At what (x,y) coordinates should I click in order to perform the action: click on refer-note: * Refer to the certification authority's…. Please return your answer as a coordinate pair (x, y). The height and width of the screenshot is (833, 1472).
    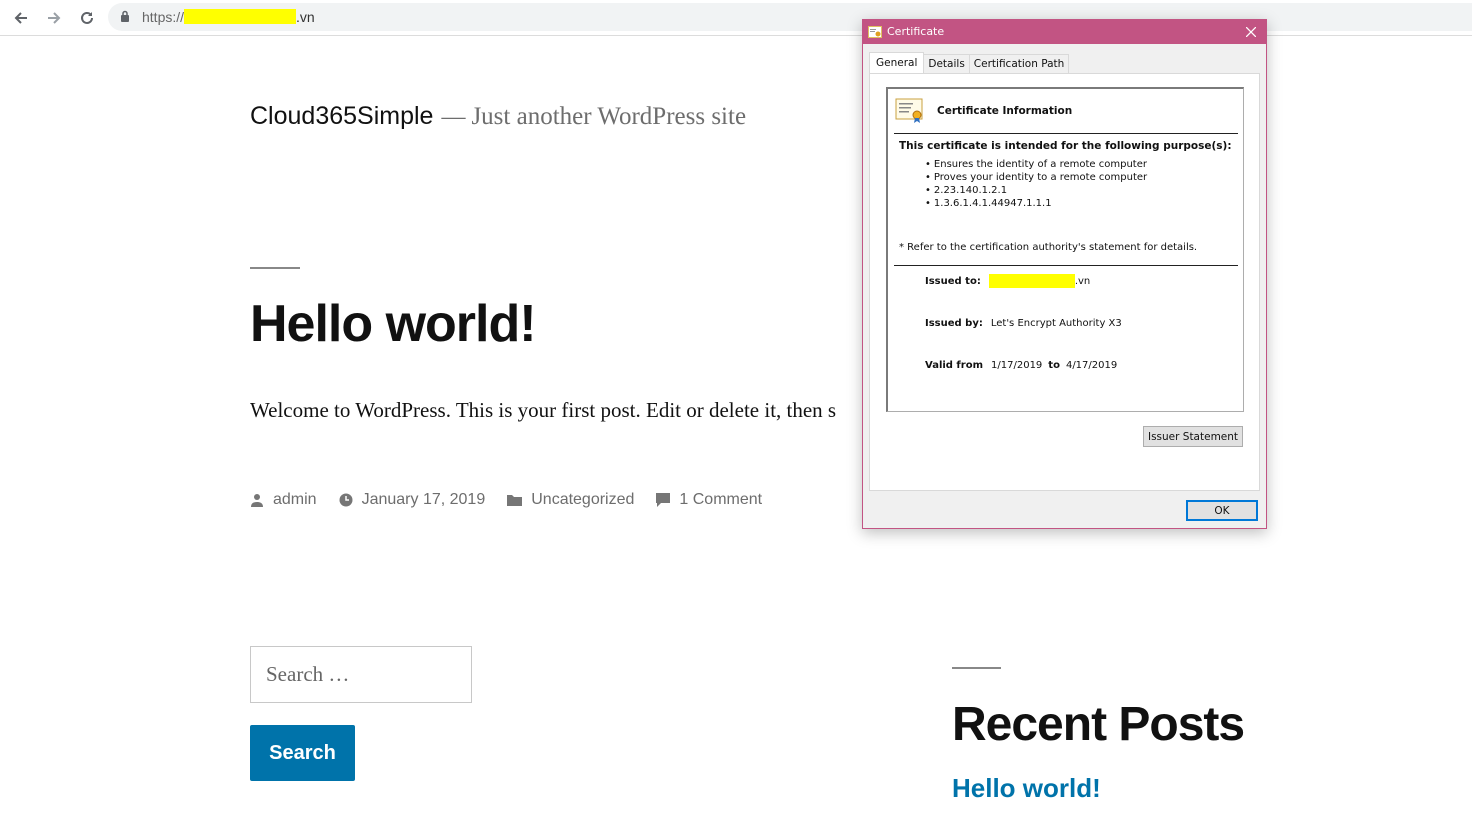
    Looking at the image, I should click on (1048, 247).